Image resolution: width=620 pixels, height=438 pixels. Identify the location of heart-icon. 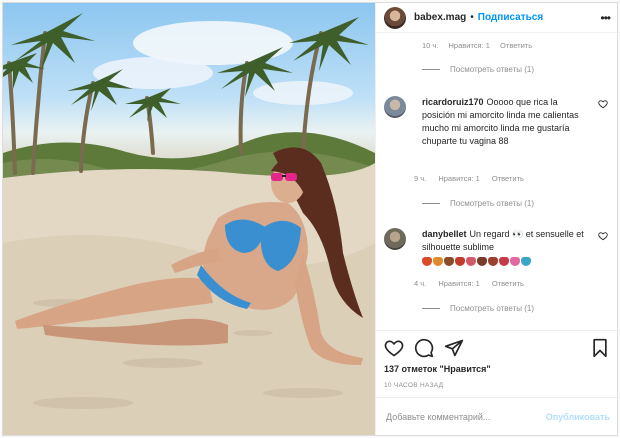
(394, 348).